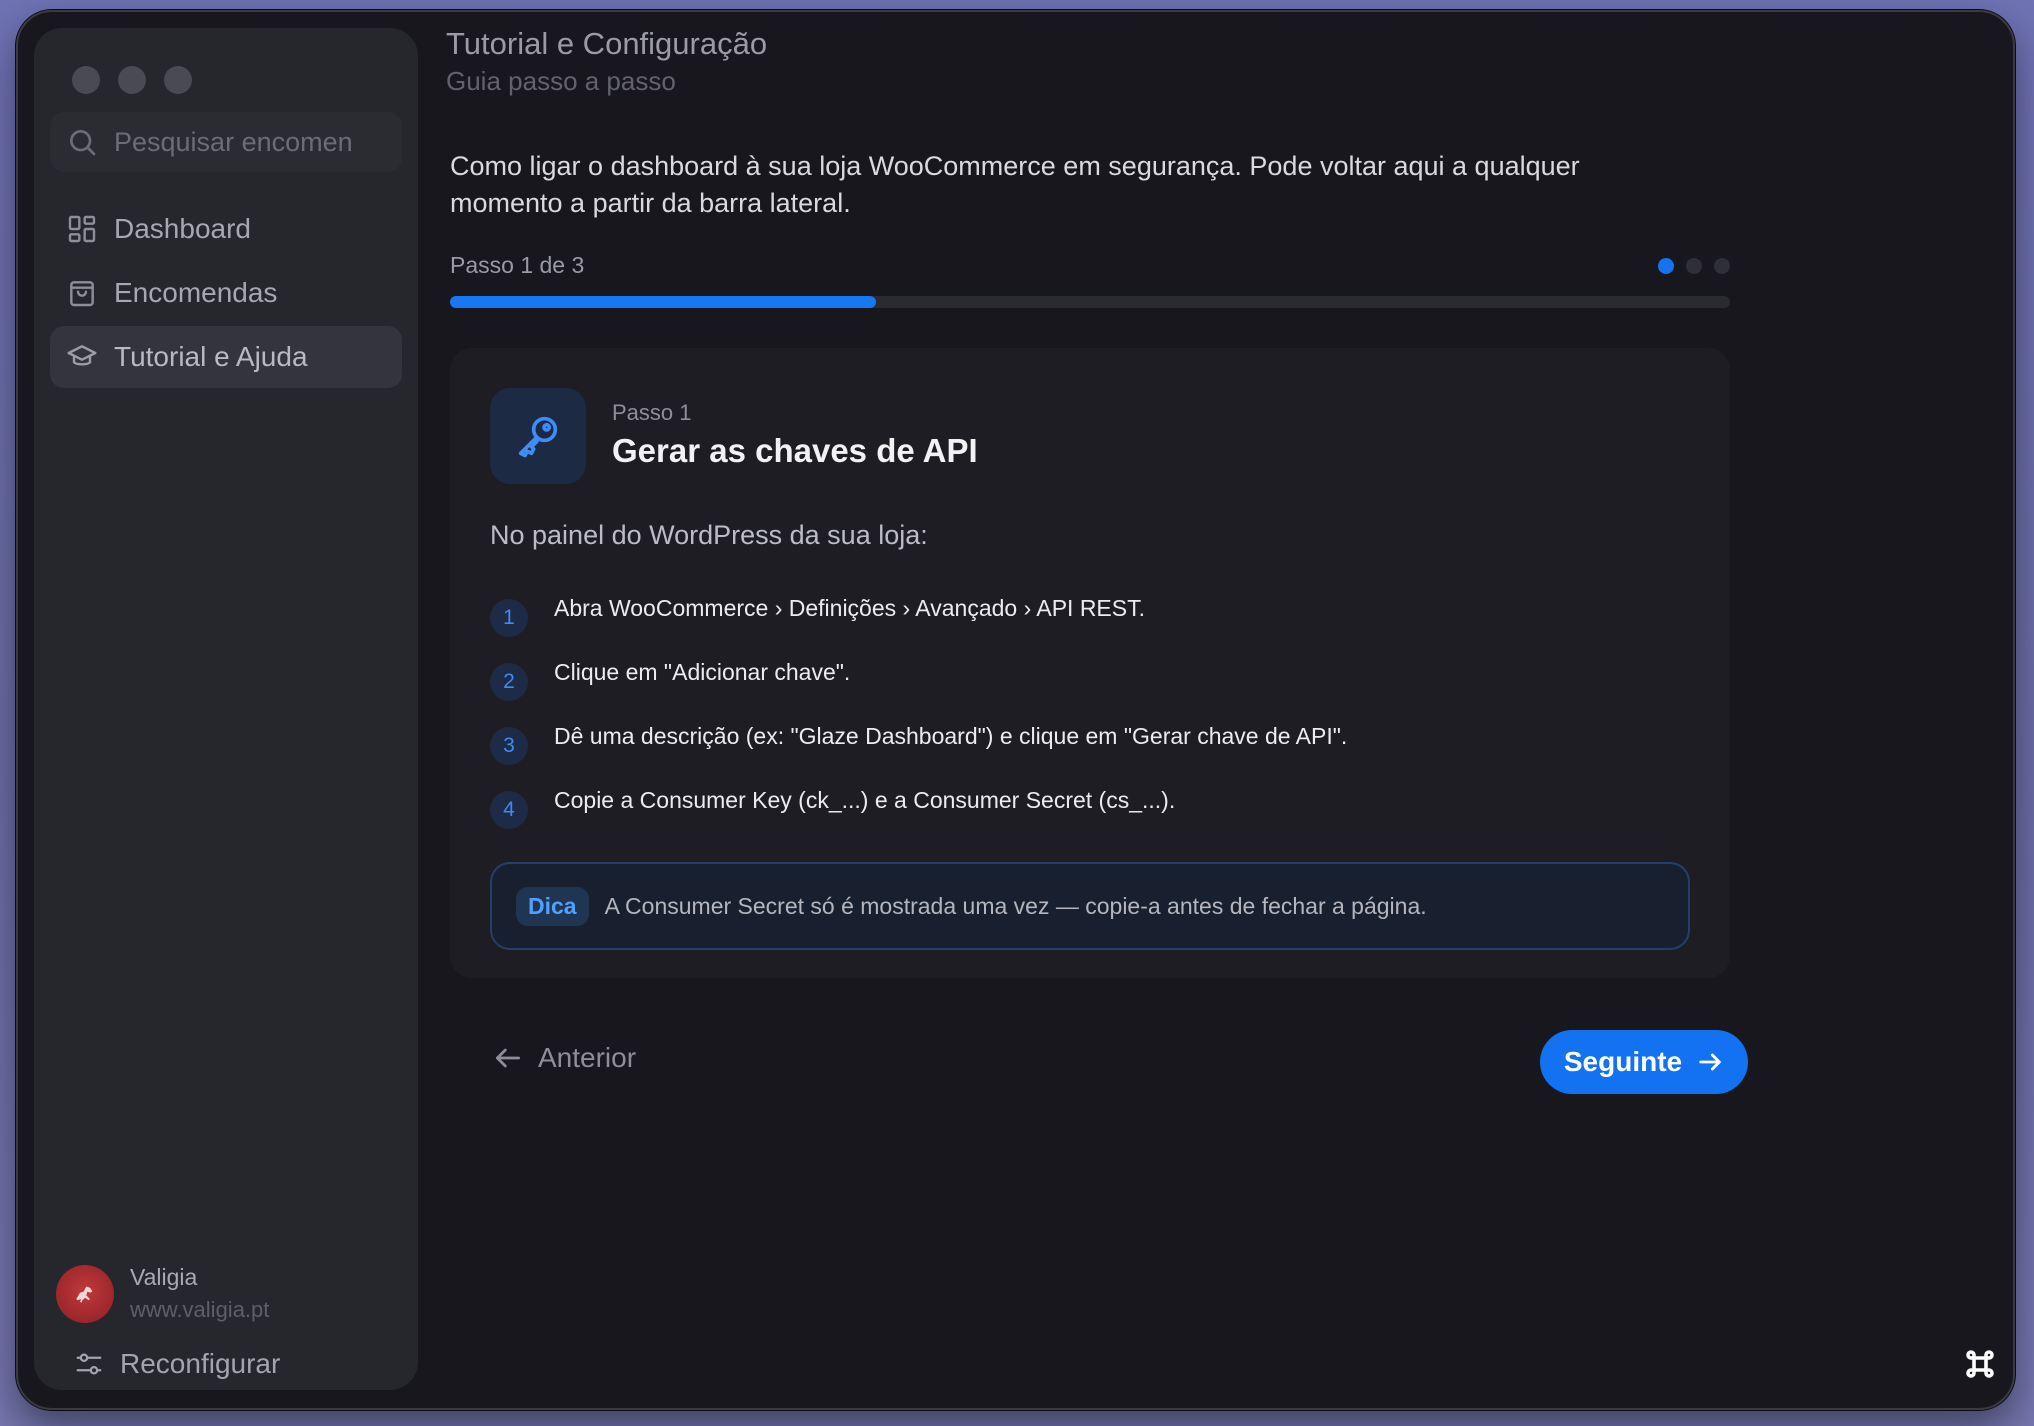 This screenshot has width=2034, height=1426. Describe the element at coordinates (607, 43) in the screenshot. I see `page-title: Tutorial e Configuração` at that location.